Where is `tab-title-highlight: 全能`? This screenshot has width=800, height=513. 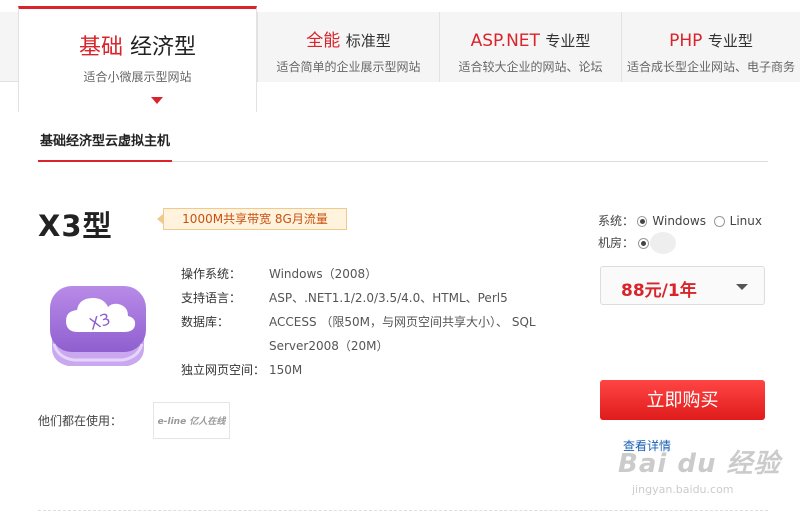 tab-title-highlight: 全能 is located at coordinates (323, 41).